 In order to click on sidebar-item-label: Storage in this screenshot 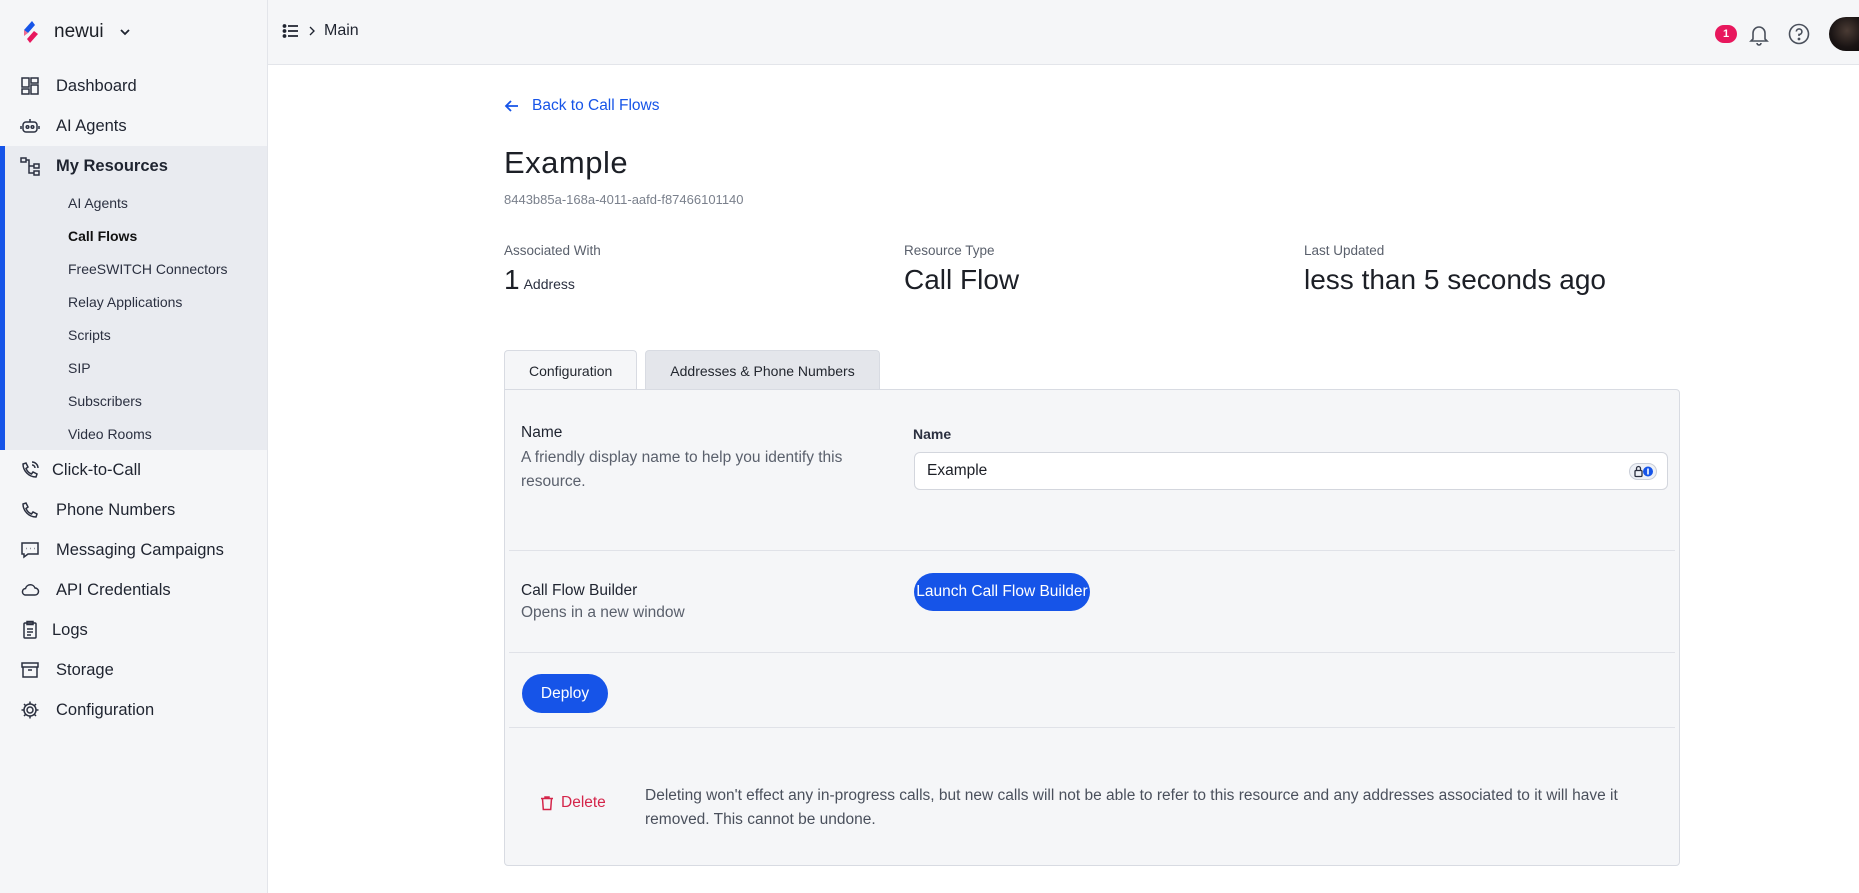, I will do `click(85, 669)`.